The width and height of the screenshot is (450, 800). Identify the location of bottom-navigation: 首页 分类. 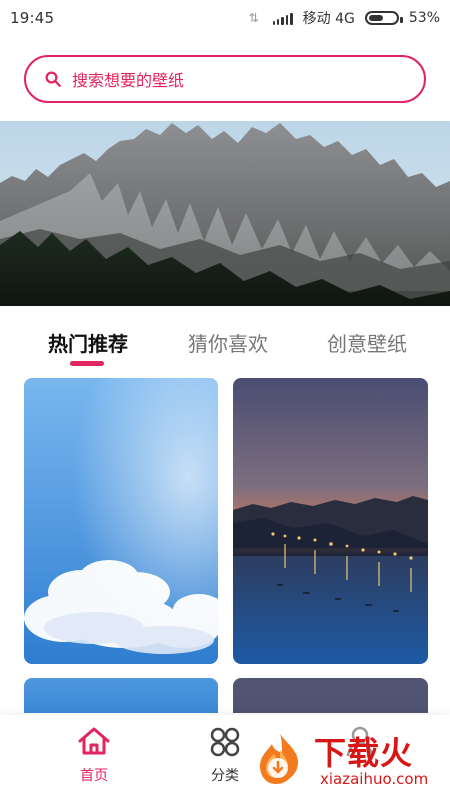
(225, 757).